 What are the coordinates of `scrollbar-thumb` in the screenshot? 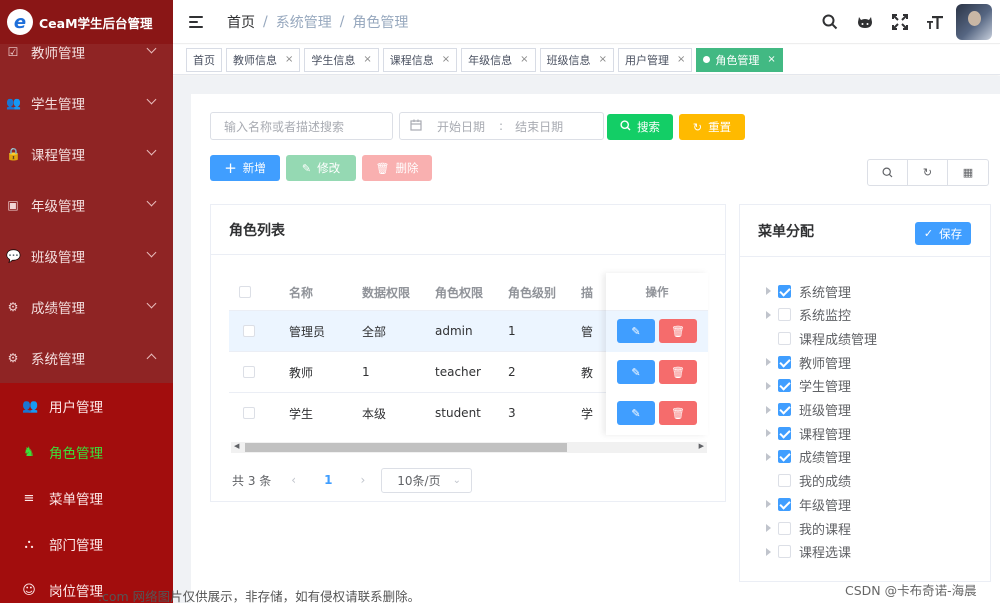 It's located at (406, 447).